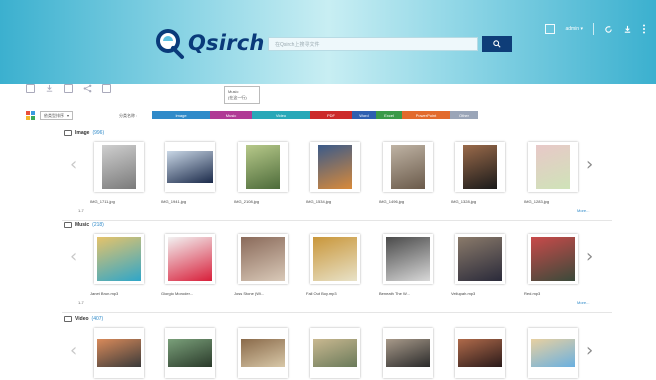 This screenshot has height=380, width=656. Describe the element at coordinates (373, 44) in the screenshot. I see `search-input: 在Qsirch上搜寻文件` at that location.